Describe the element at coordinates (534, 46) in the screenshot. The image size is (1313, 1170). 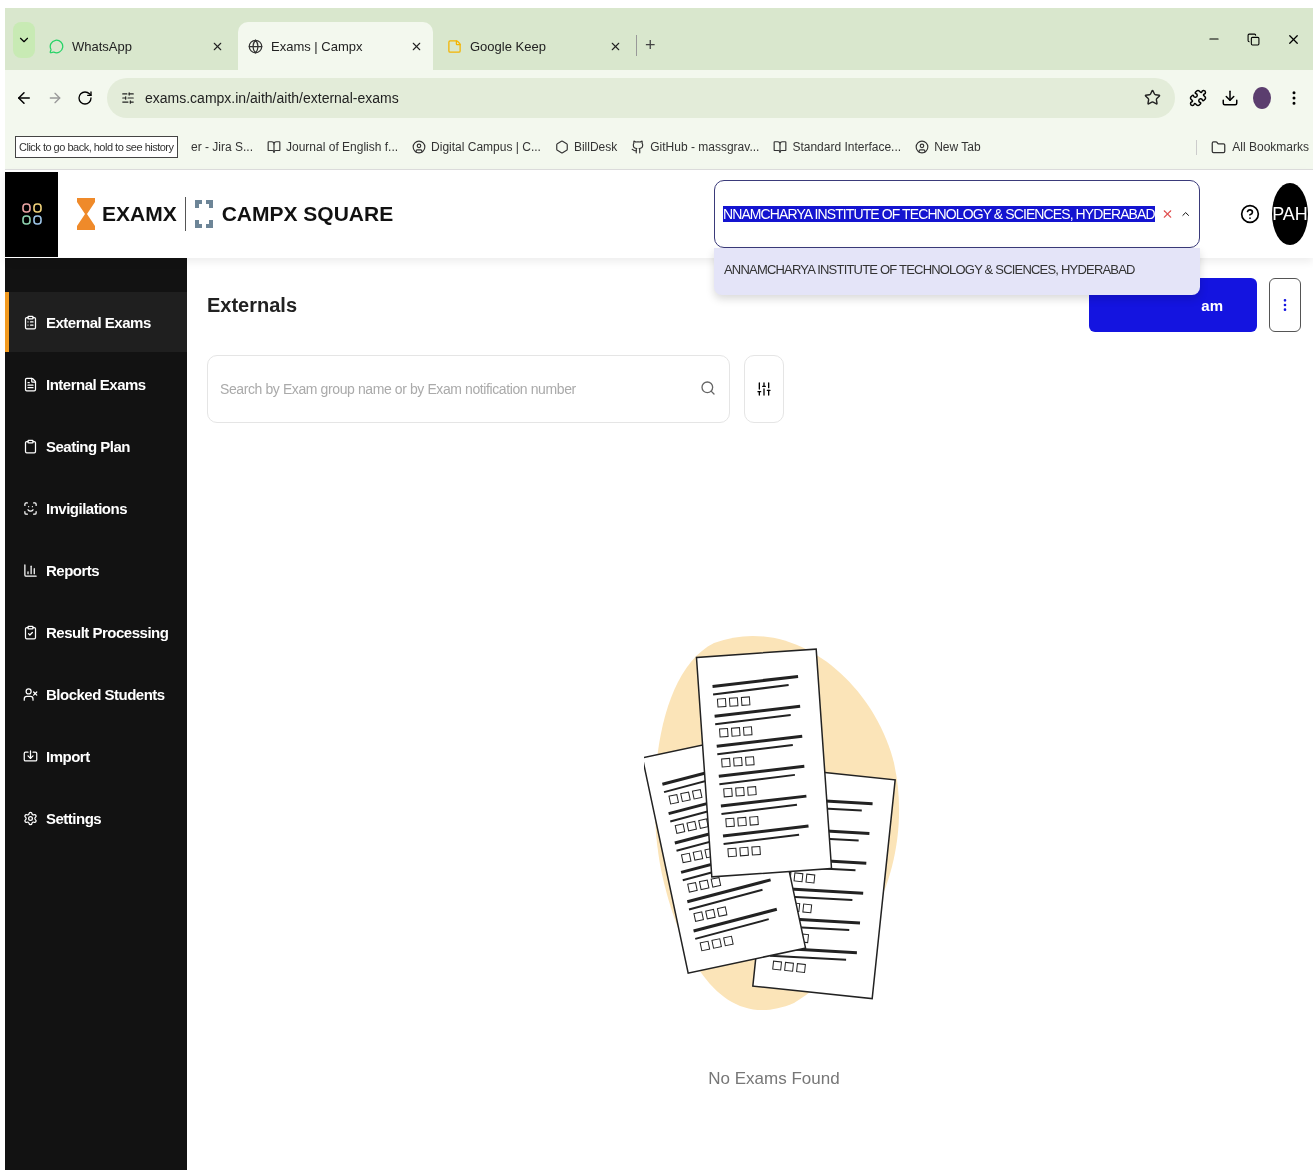
I see `browser-tab: Google Keep` at that location.